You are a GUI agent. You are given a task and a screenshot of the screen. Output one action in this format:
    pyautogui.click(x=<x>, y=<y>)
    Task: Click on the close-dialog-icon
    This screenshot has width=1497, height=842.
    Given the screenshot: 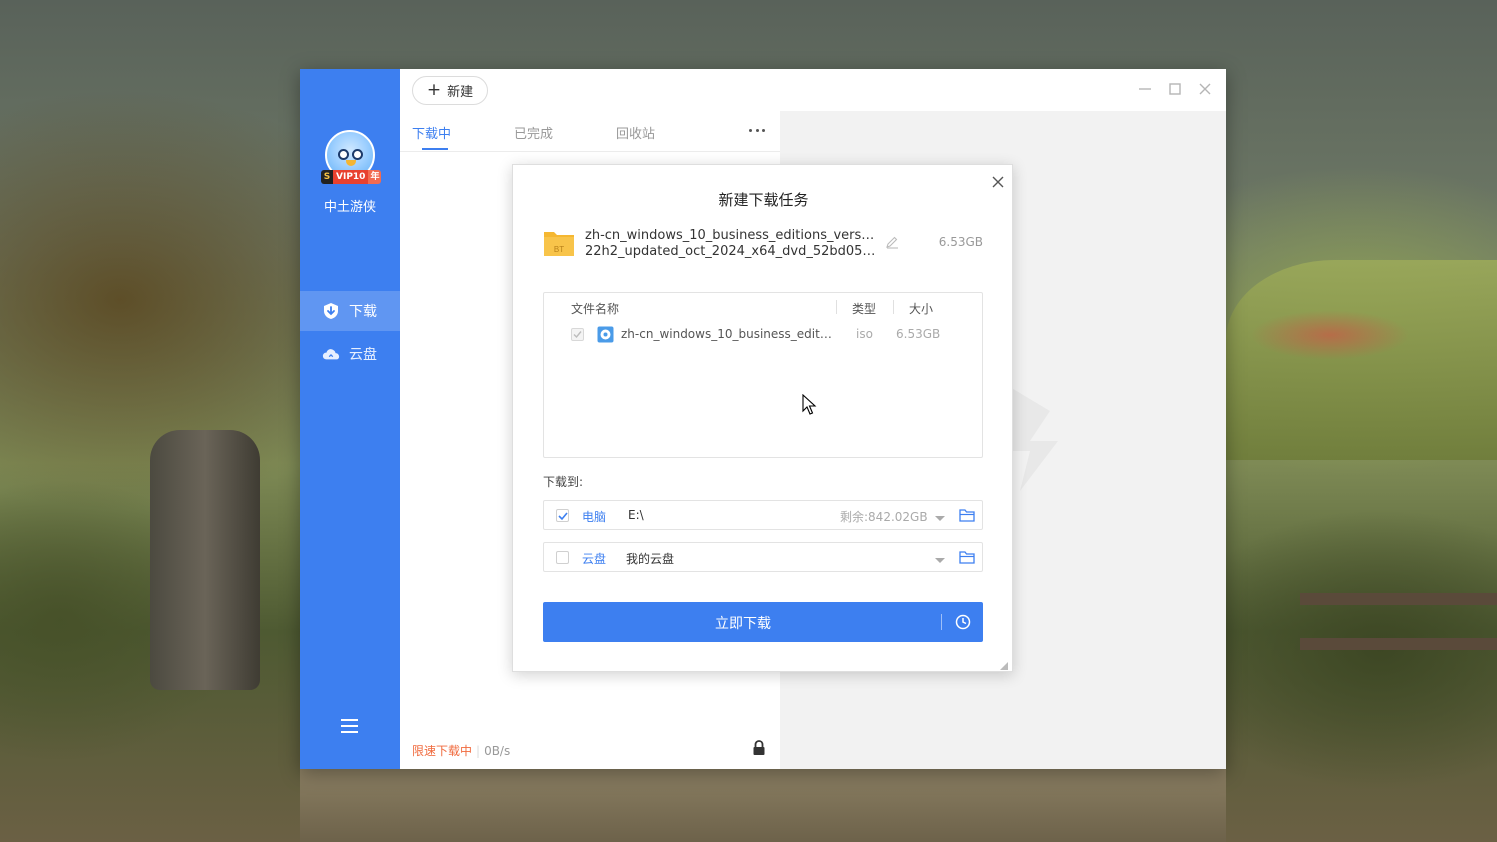 What is the action you would take?
    pyautogui.click(x=998, y=182)
    